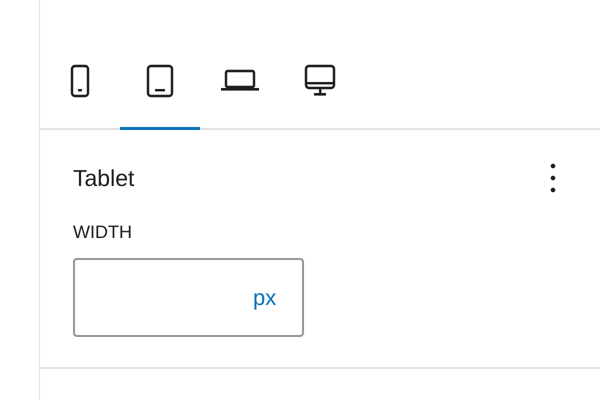 This screenshot has height=400, width=600. What do you see at coordinates (103, 232) in the screenshot?
I see `width-label: WIDTH` at bounding box center [103, 232].